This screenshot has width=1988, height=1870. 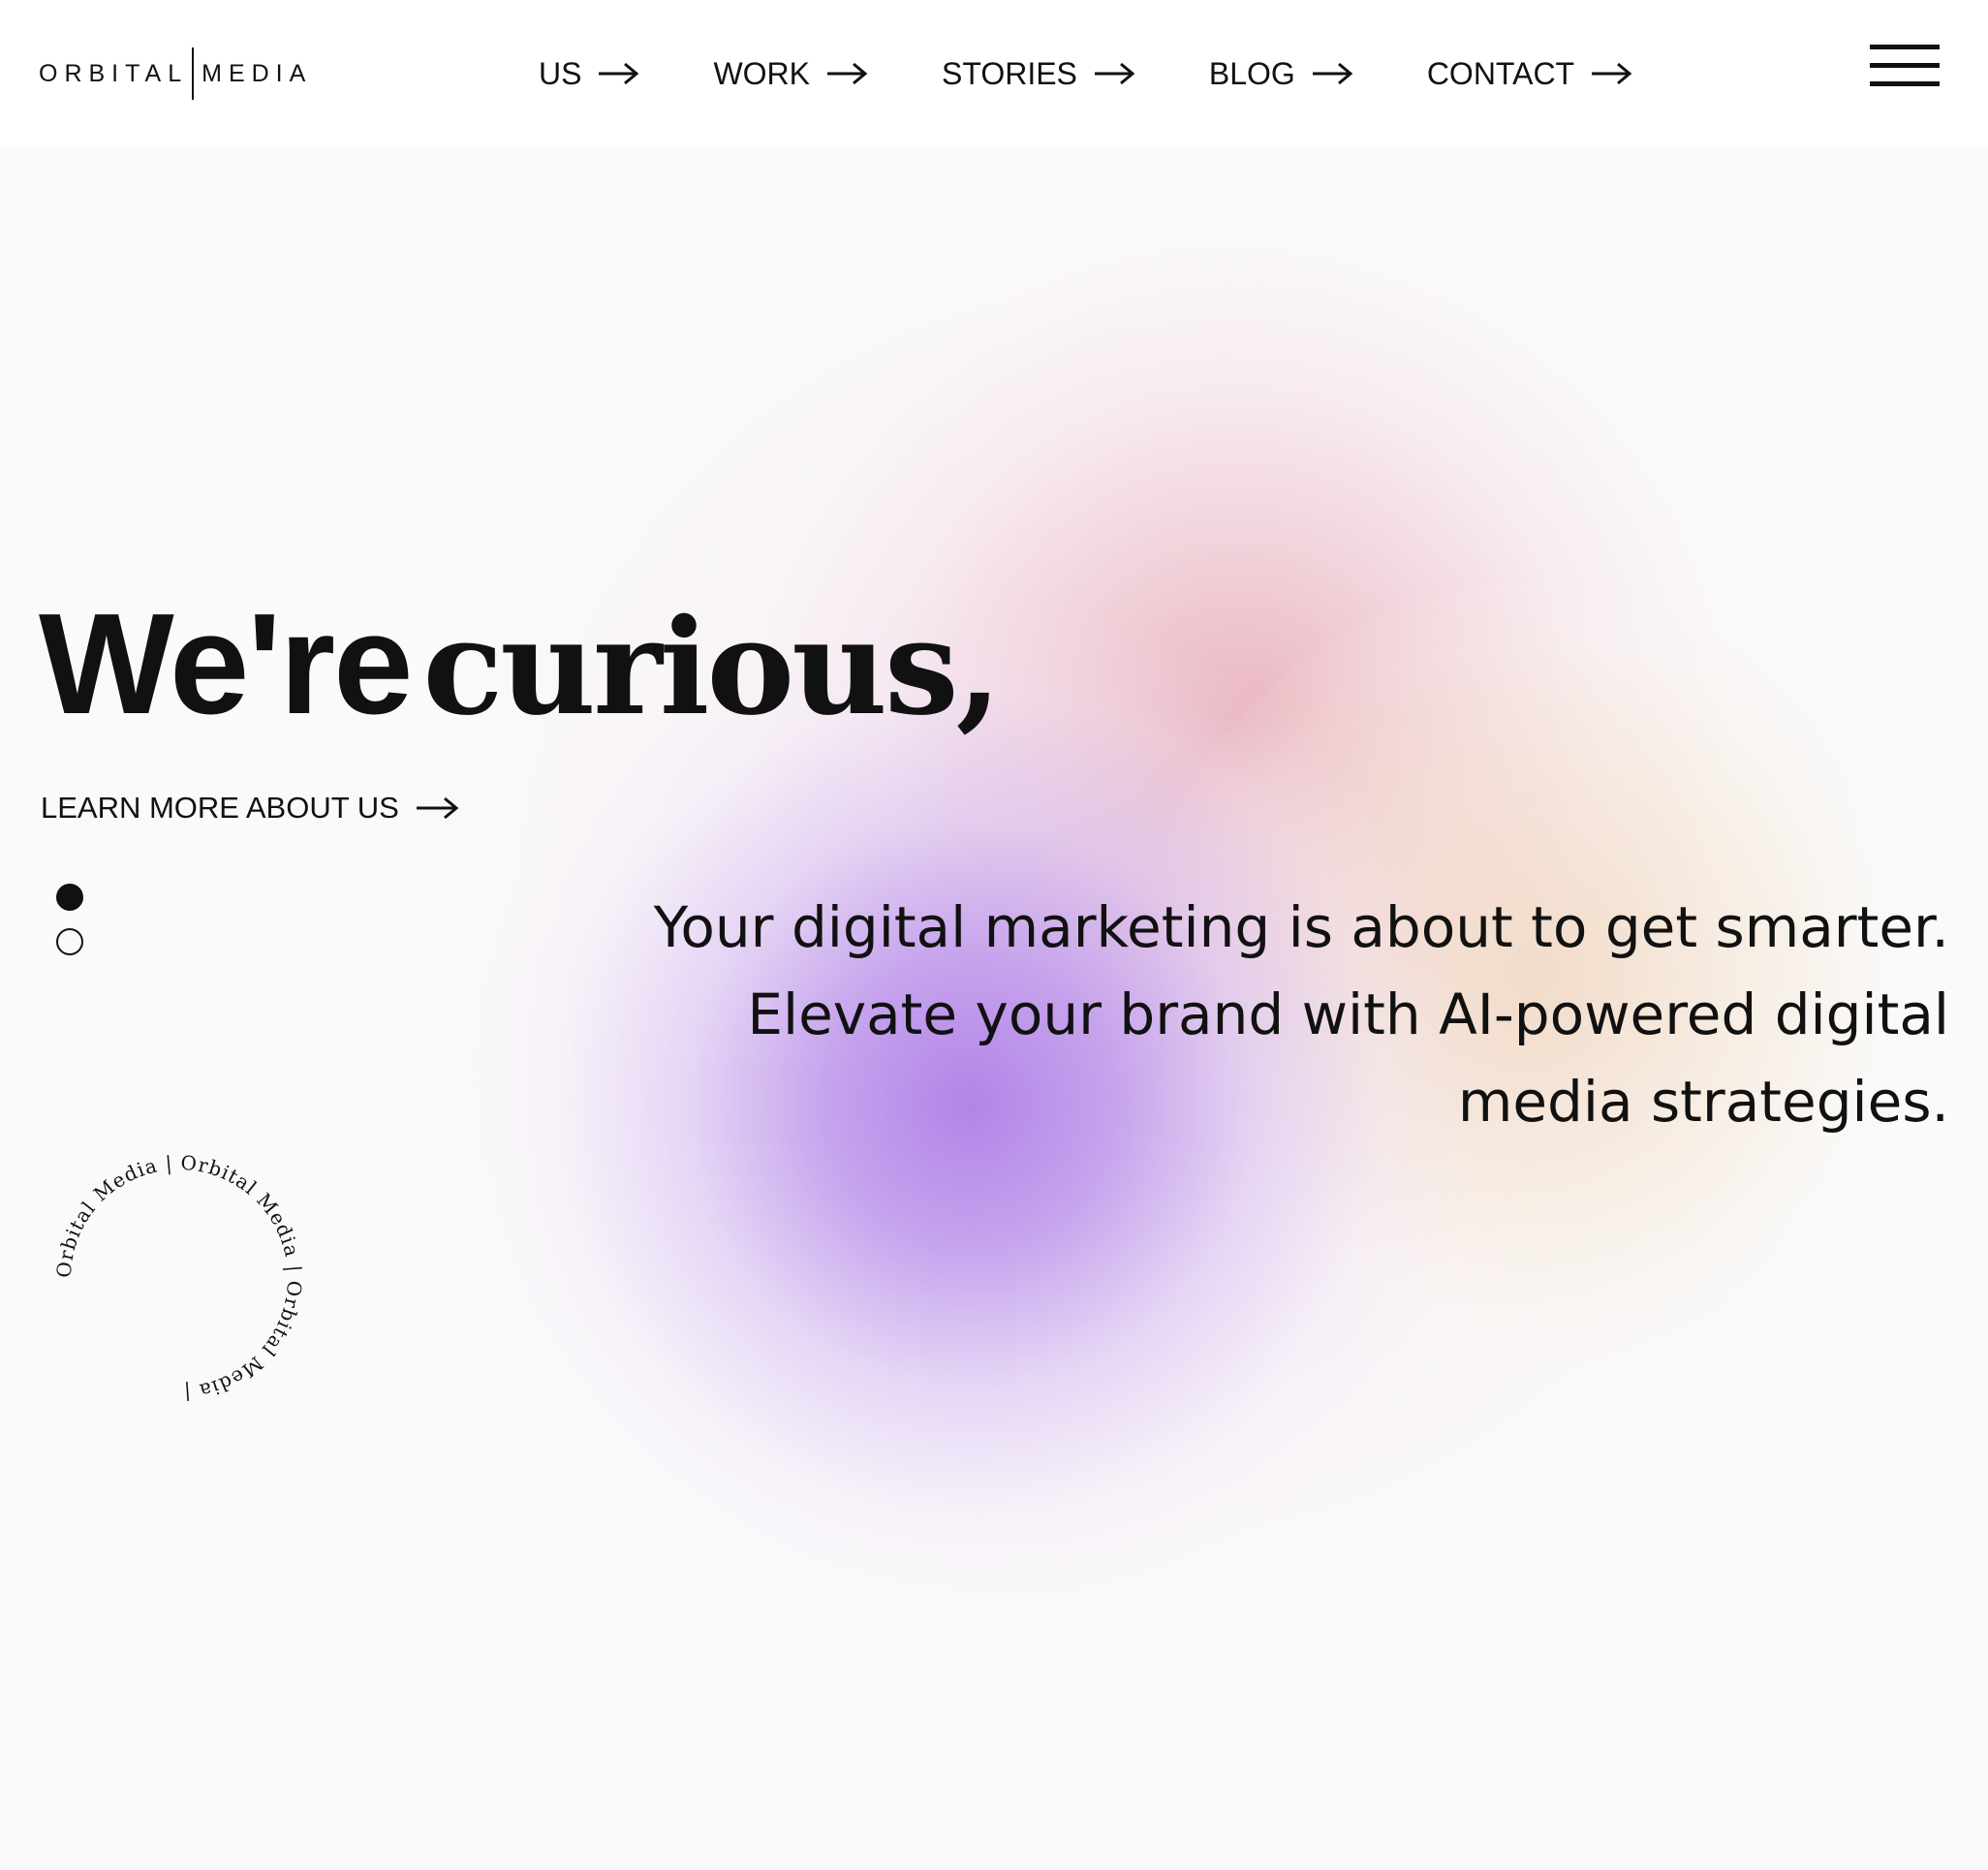 What do you see at coordinates (761, 73) in the screenshot?
I see `nav-item-label: WORK` at bounding box center [761, 73].